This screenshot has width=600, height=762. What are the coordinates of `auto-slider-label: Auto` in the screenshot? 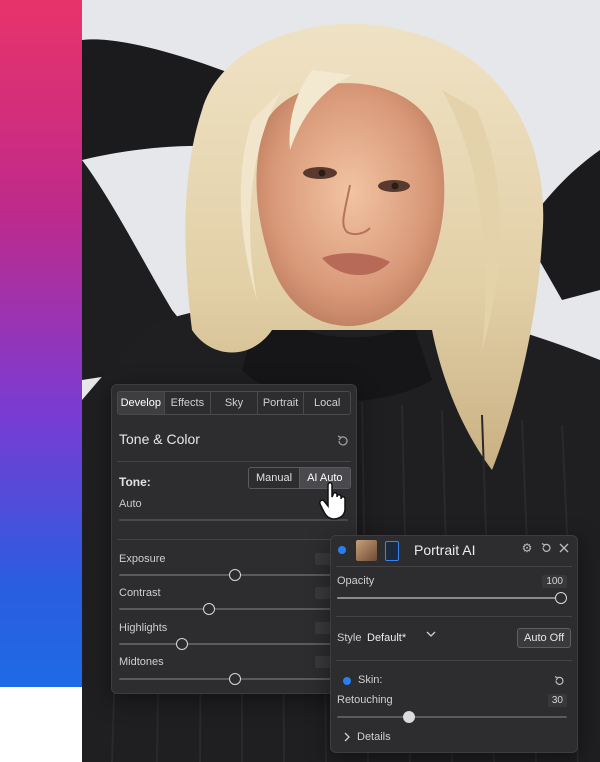 It's located at (130, 504).